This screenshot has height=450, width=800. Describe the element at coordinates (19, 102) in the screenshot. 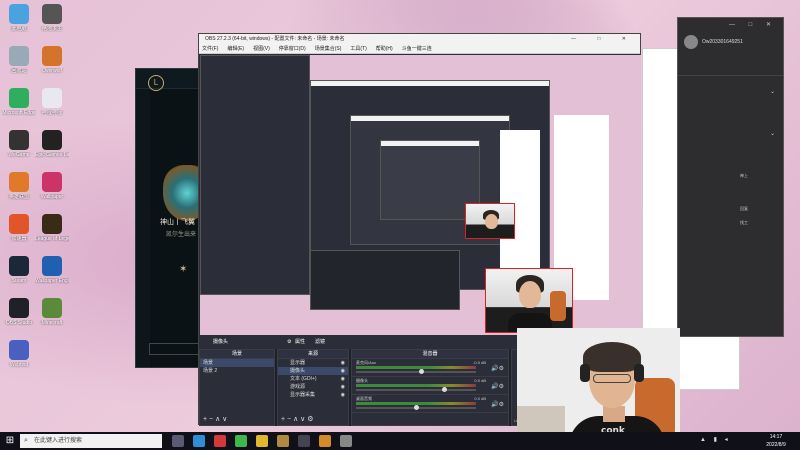

I see `desktop-icon: Microsoft Edge` at that location.